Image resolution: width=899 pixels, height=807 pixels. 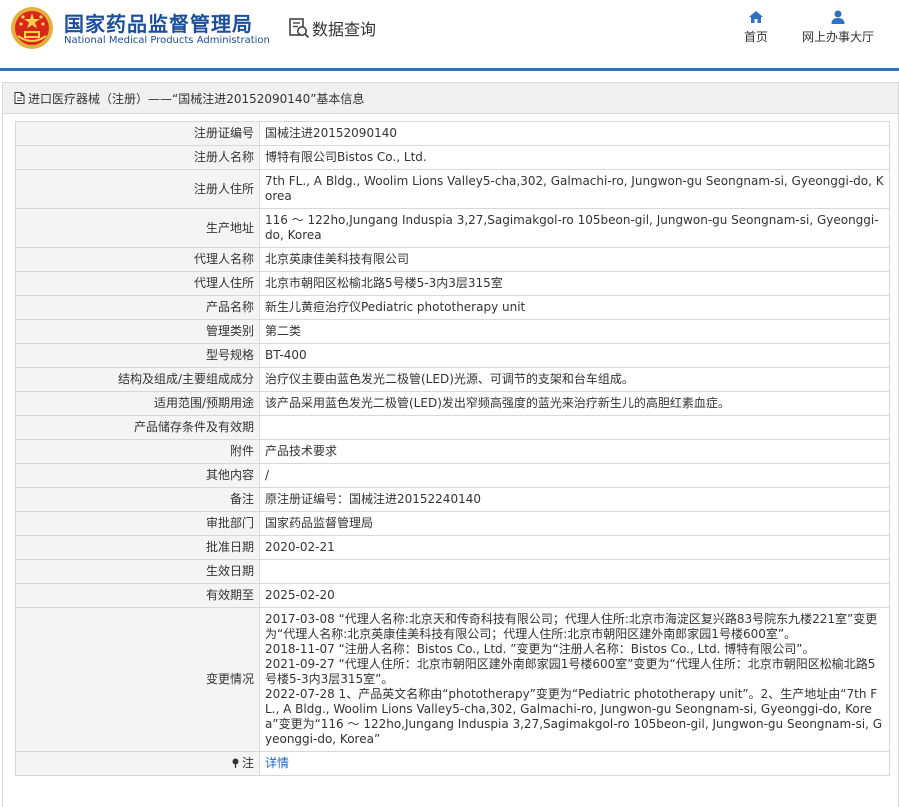 I want to click on table-row: 注册人名称 博特有限公司Bistos Co., Ltd., so click(x=452, y=157).